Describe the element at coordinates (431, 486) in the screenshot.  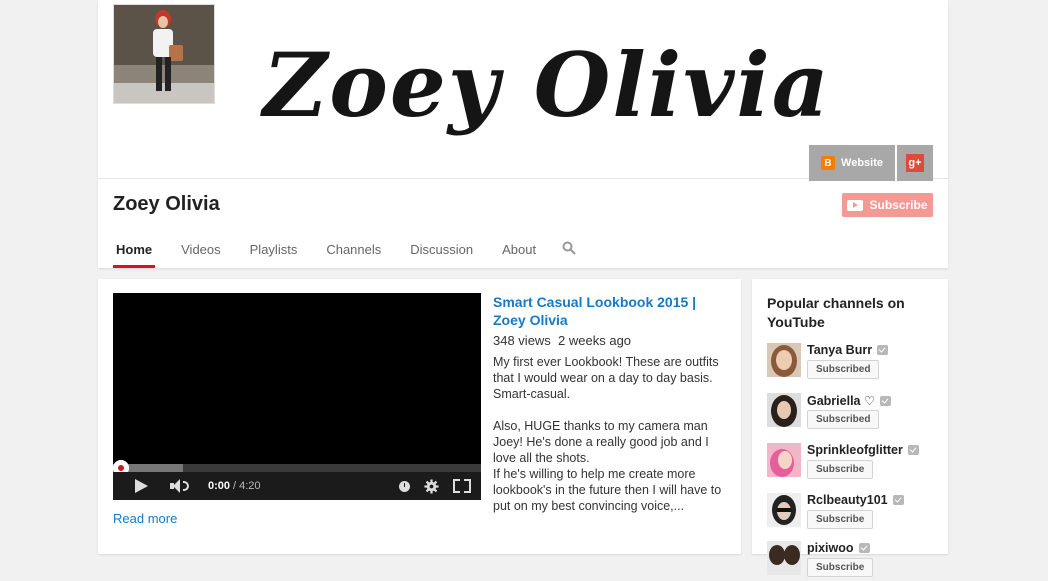
I see `gear-icon` at that location.